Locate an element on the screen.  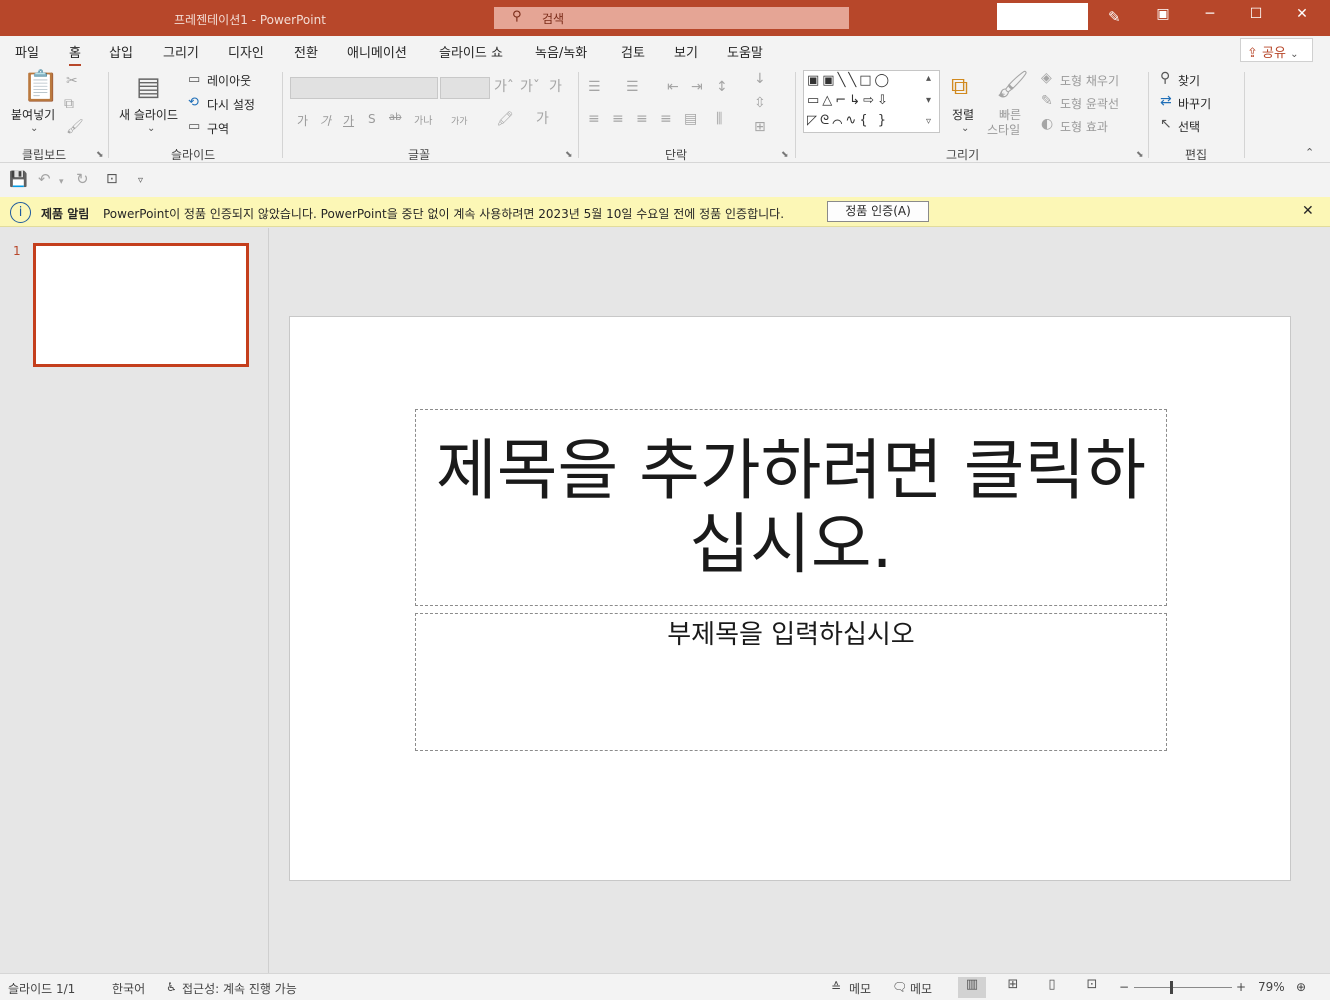
shapes-row-3: ◸ᘓ⌒∿{ } is located at coordinates (848, 120).